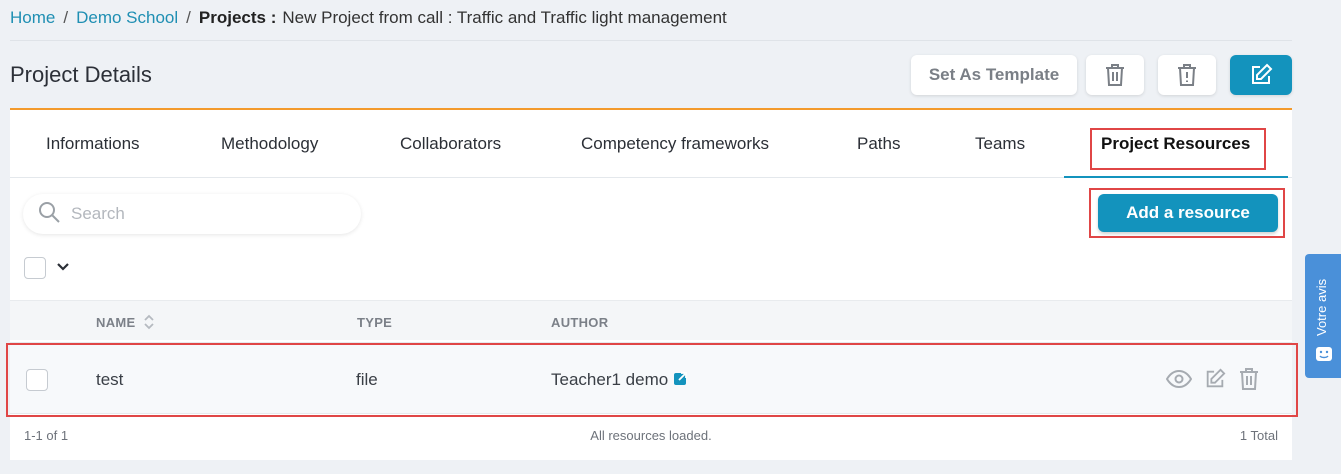 The height and width of the screenshot is (474, 1341). I want to click on breadcrumb-divider, so click(651, 40).